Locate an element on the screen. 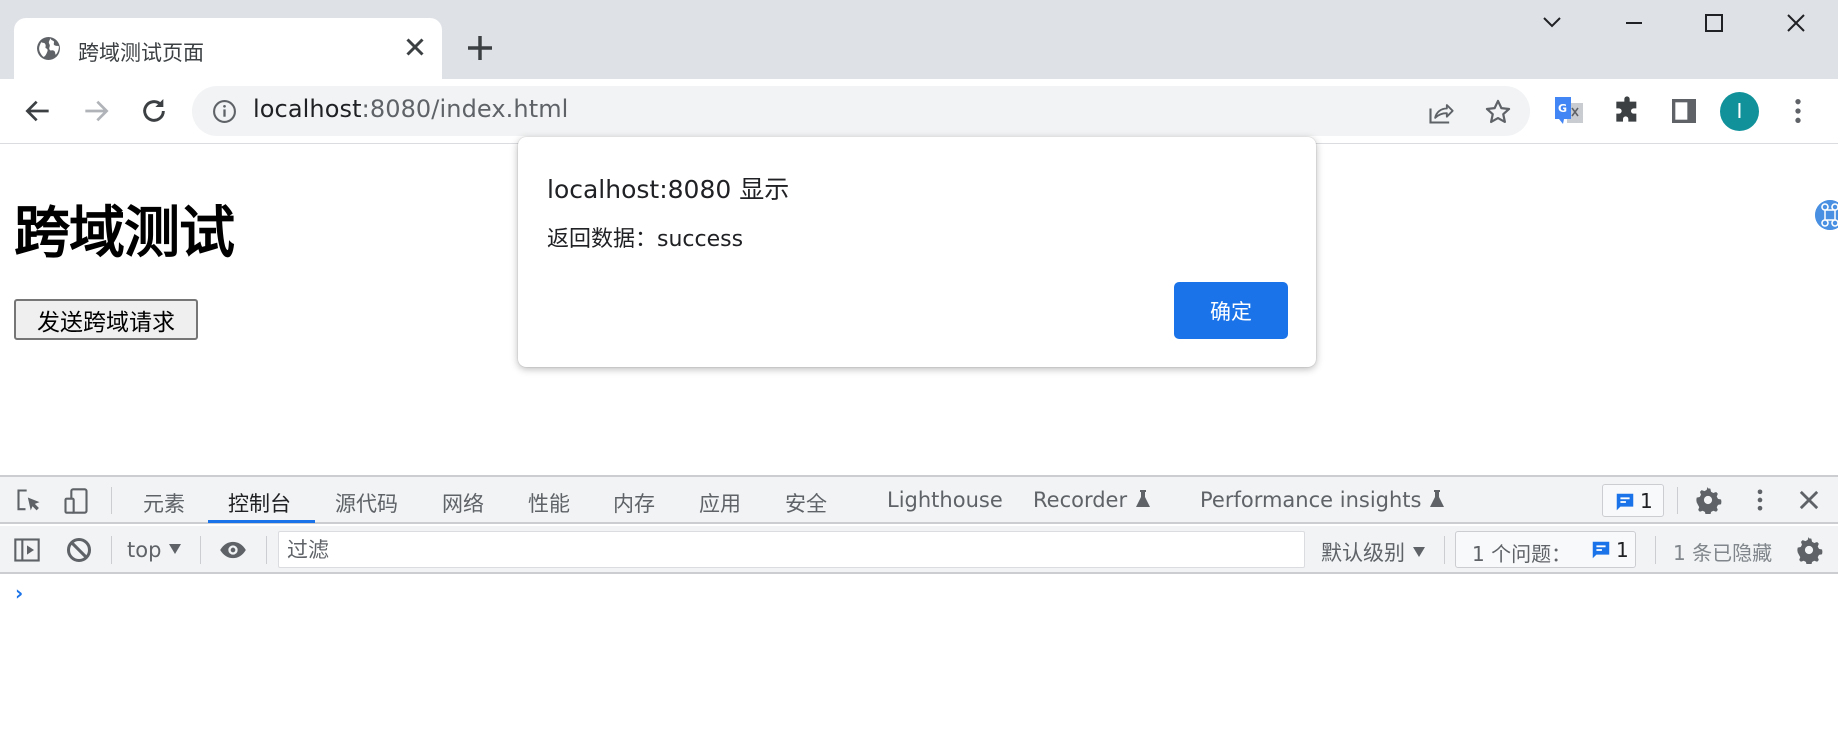 The image size is (1838, 750). devtools-tab-memory: 内存 is located at coordinates (634, 503).